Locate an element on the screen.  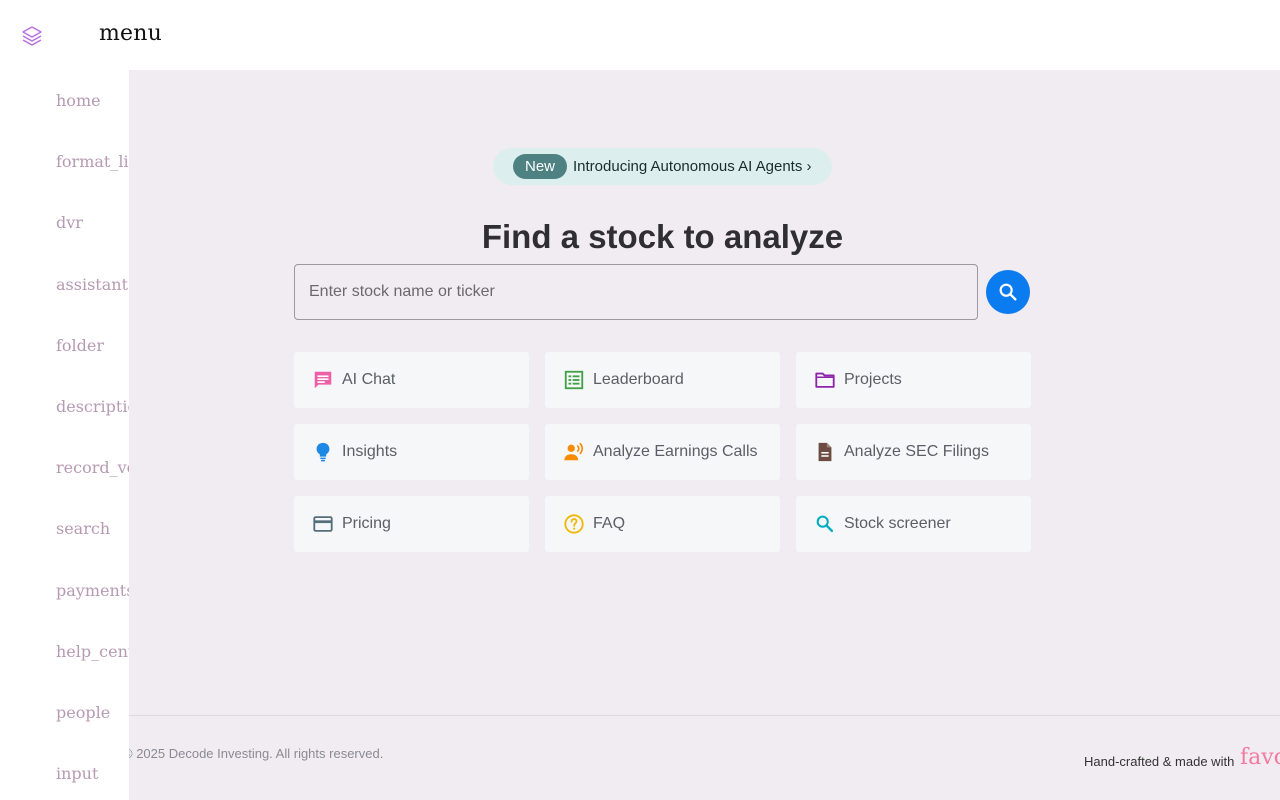
chat-icon is located at coordinates (323, 380).